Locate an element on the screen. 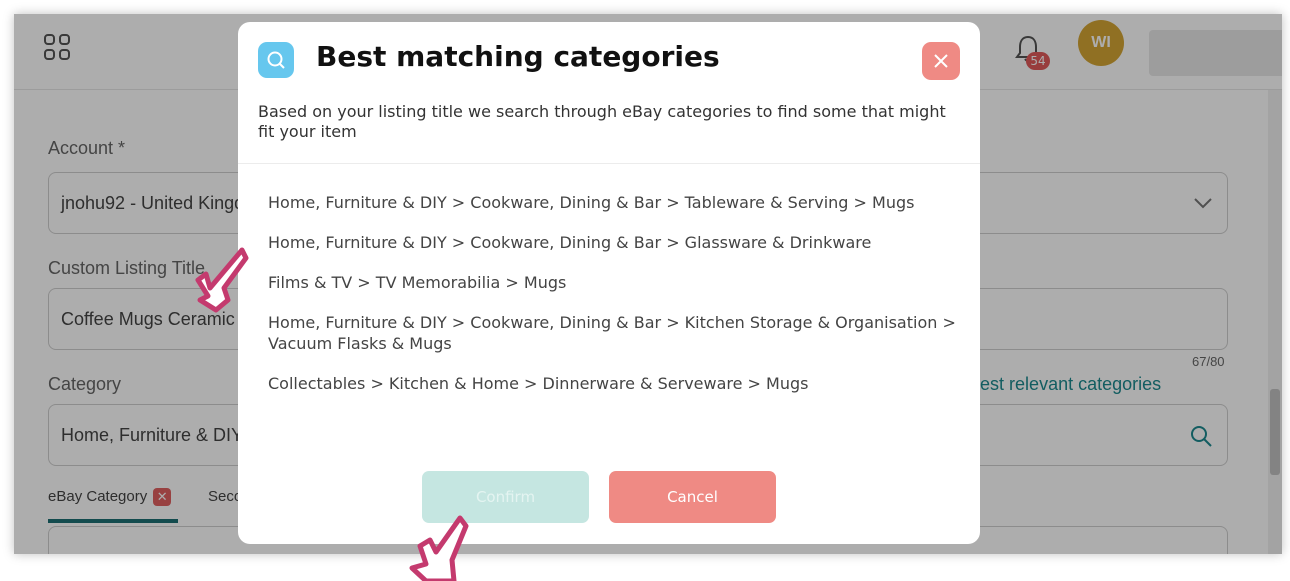 Image resolution: width=1290 pixels, height=581 pixels. category-option: Films & TV > TV Memorabilia > Mugs is located at coordinates (613, 282).